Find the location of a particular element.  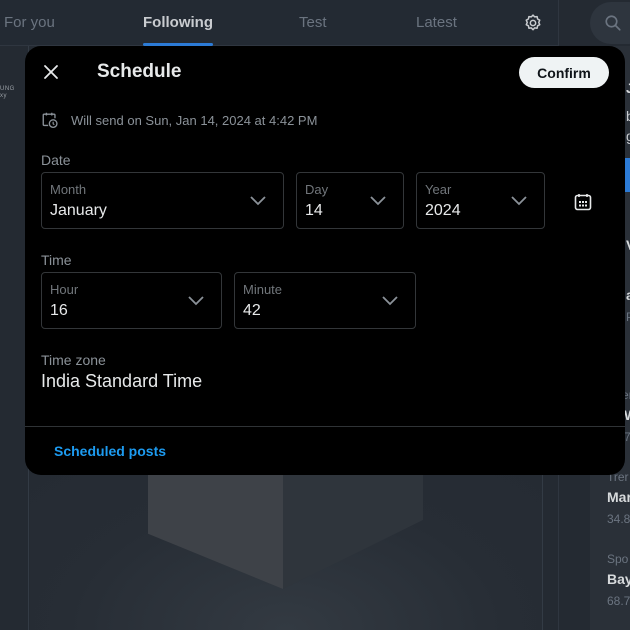

day-value: 14 is located at coordinates (314, 210).